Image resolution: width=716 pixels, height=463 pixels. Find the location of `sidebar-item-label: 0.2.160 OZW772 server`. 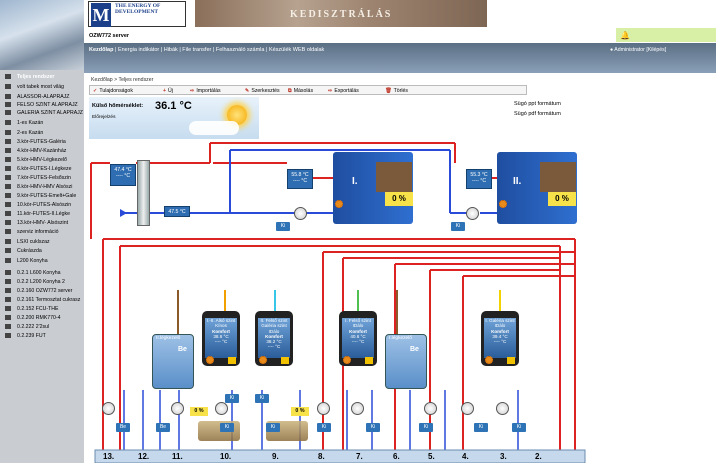

sidebar-item-label: 0.2.160 OZW772 server is located at coordinates (45, 291).